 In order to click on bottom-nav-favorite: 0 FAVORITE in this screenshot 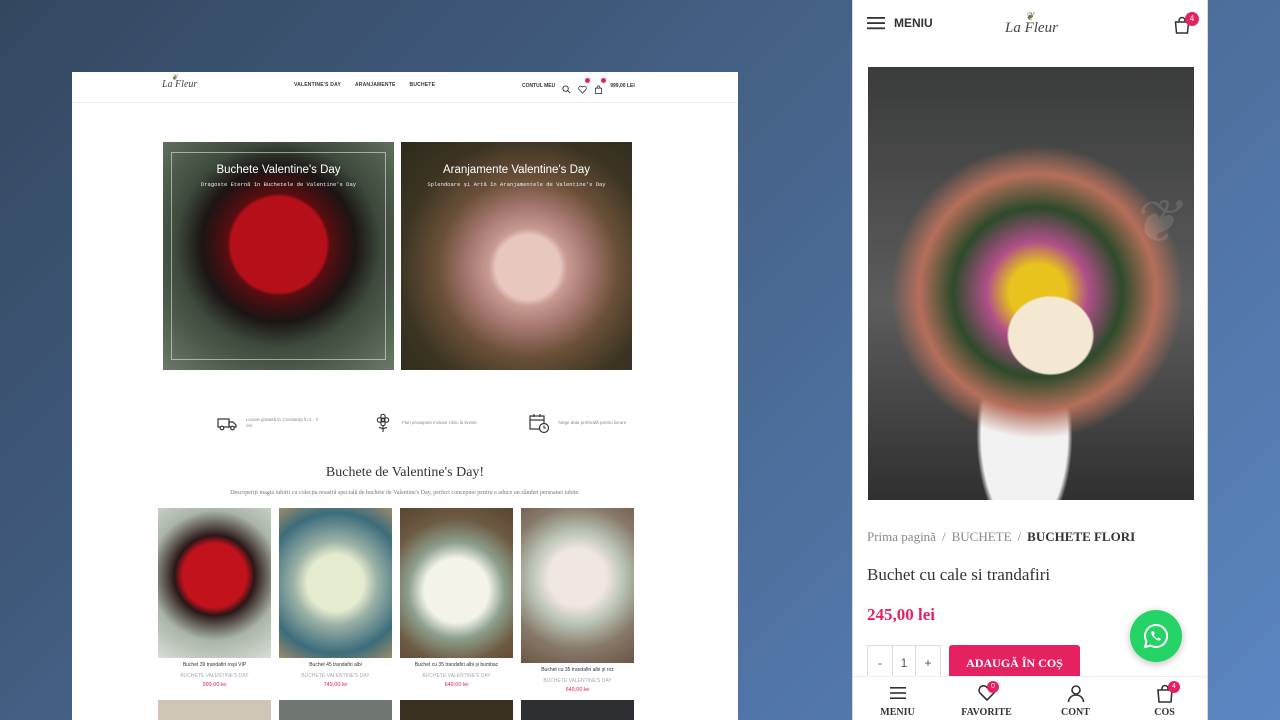, I will do `click(986, 698)`.